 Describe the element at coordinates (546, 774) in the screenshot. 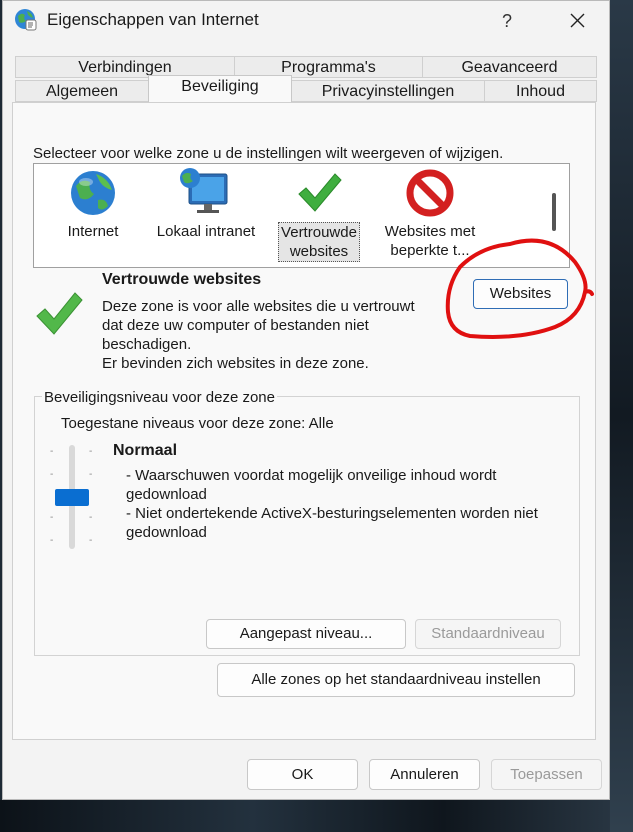

I see `apply-button: Toepassen` at that location.